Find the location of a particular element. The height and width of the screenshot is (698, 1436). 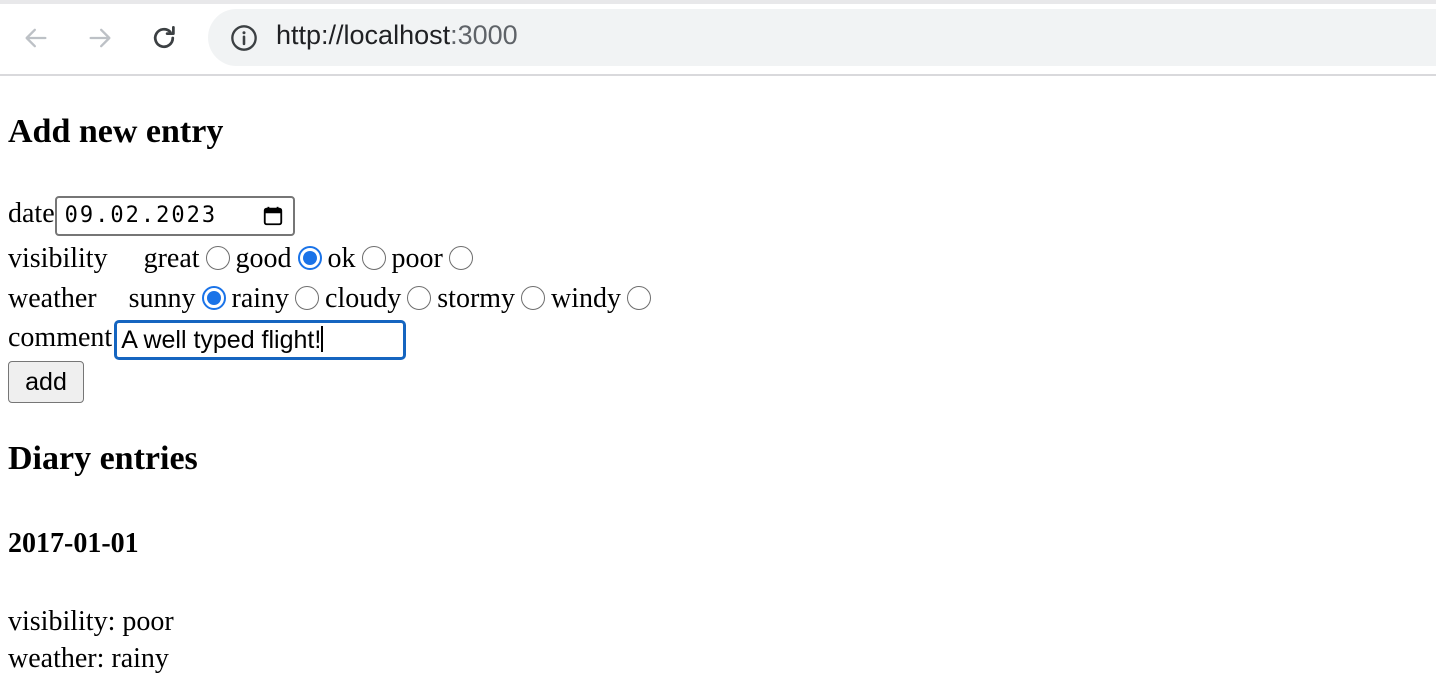

comment-input: A well typed flight! is located at coordinates (260, 339).